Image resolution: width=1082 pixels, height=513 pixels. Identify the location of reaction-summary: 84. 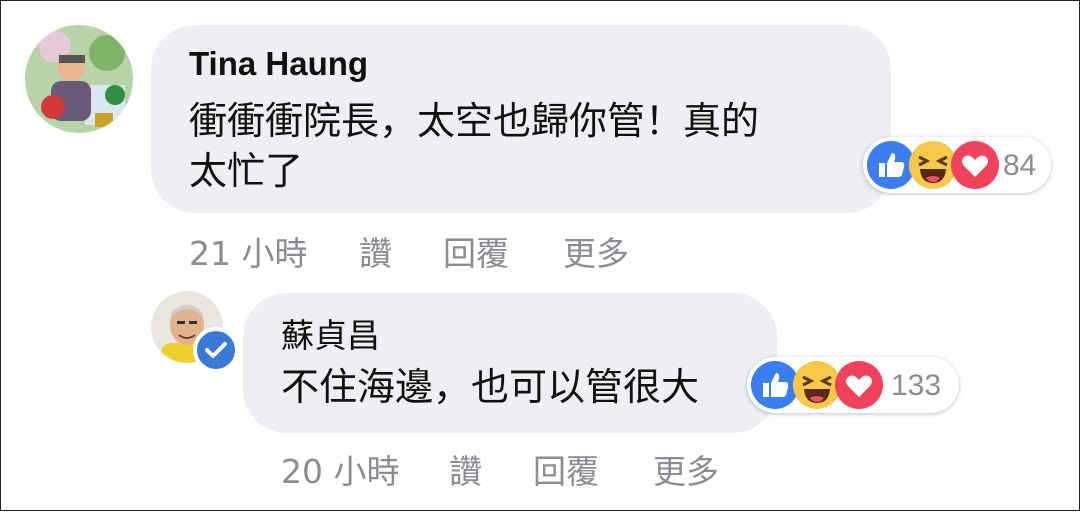
(957, 165).